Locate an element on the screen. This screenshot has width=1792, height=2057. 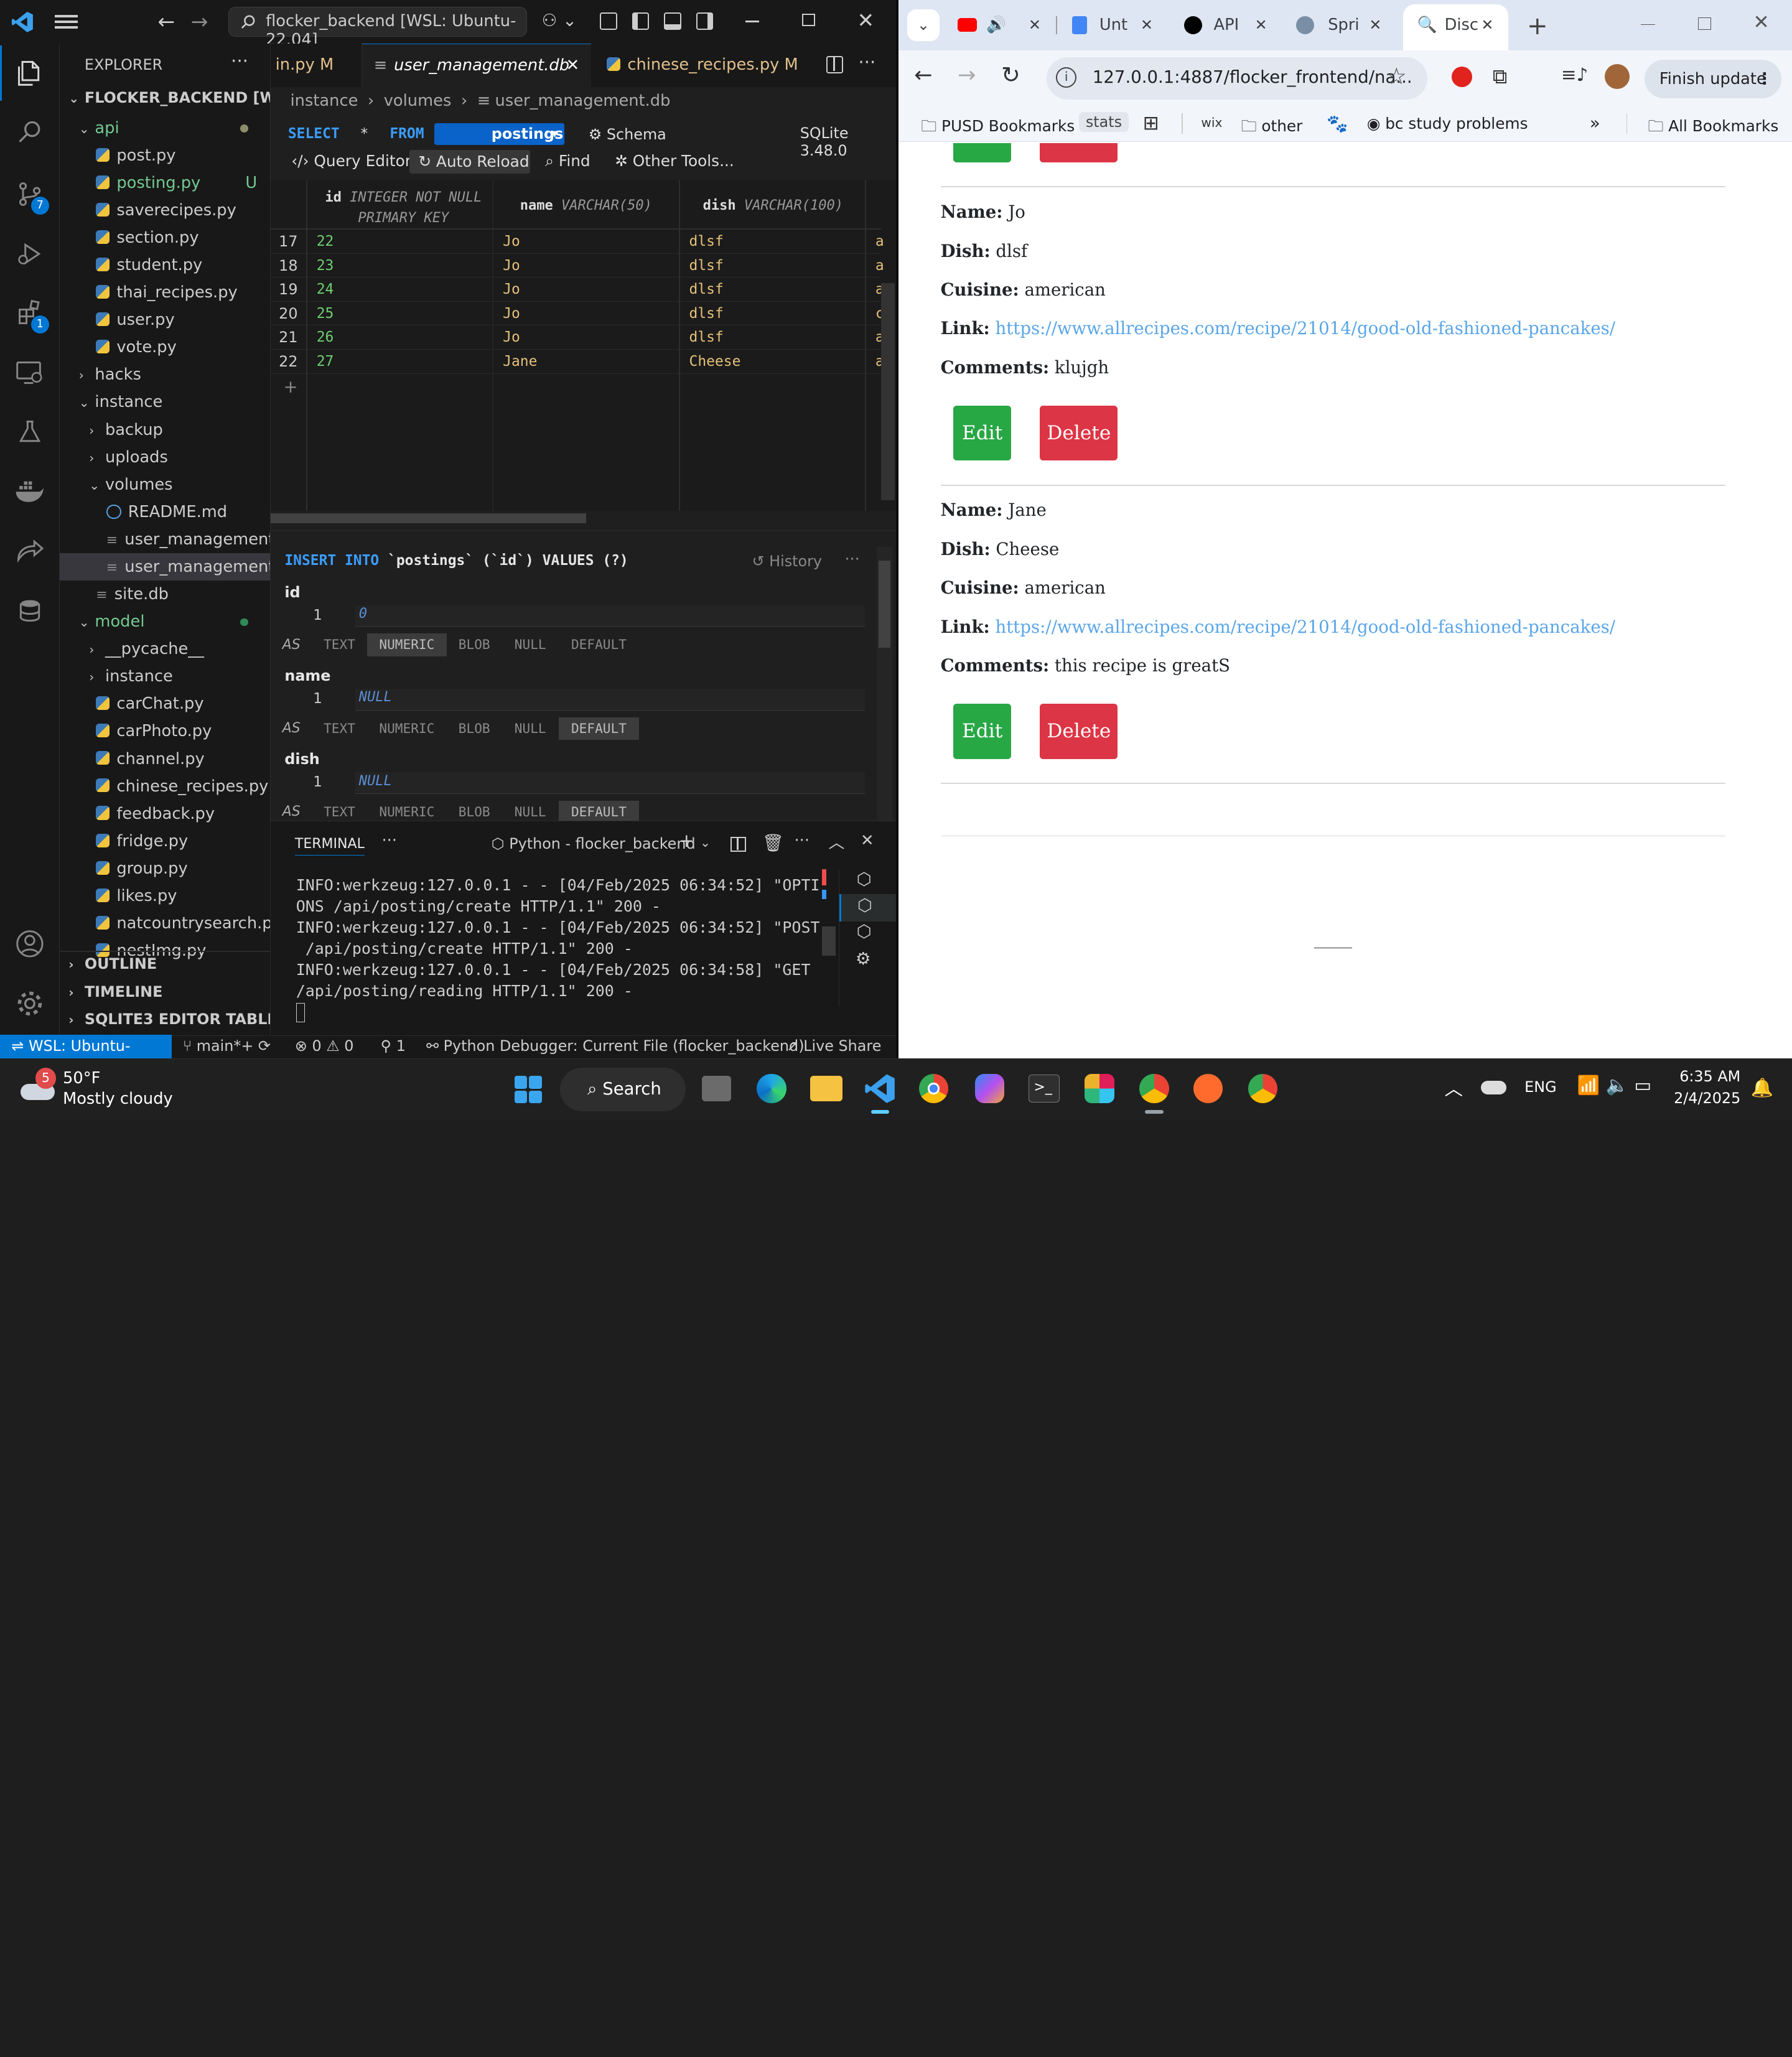
clock-time: 6:35 AM is located at coordinates (1706, 1076).